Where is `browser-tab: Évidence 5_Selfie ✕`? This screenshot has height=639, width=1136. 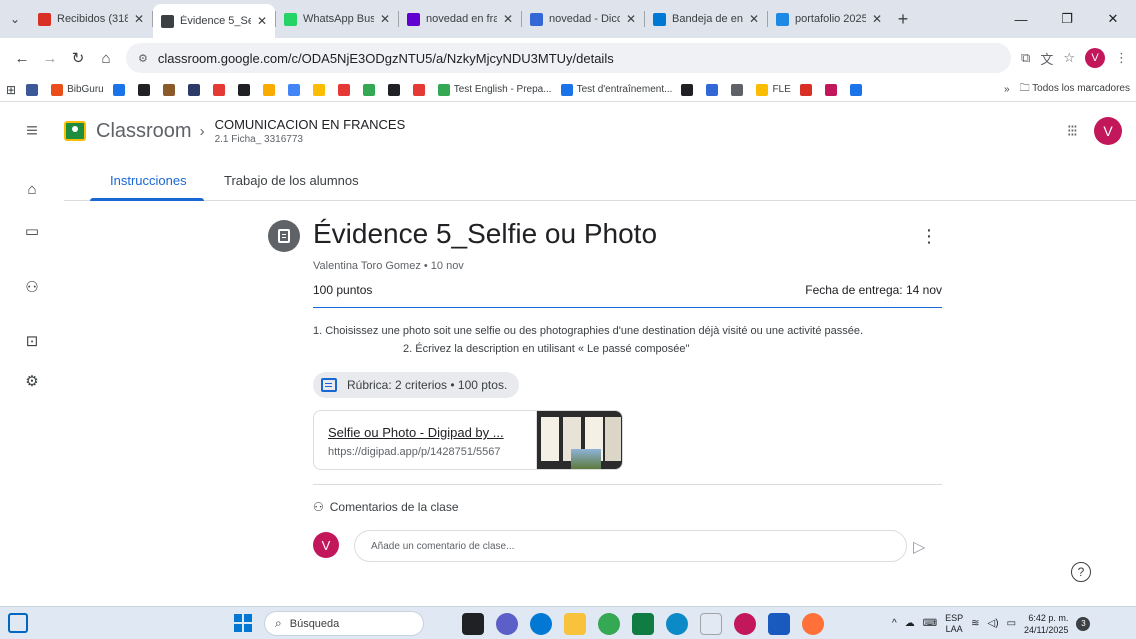
browser-tab: Évidence 5_Selfie ✕ is located at coordinates (214, 21).